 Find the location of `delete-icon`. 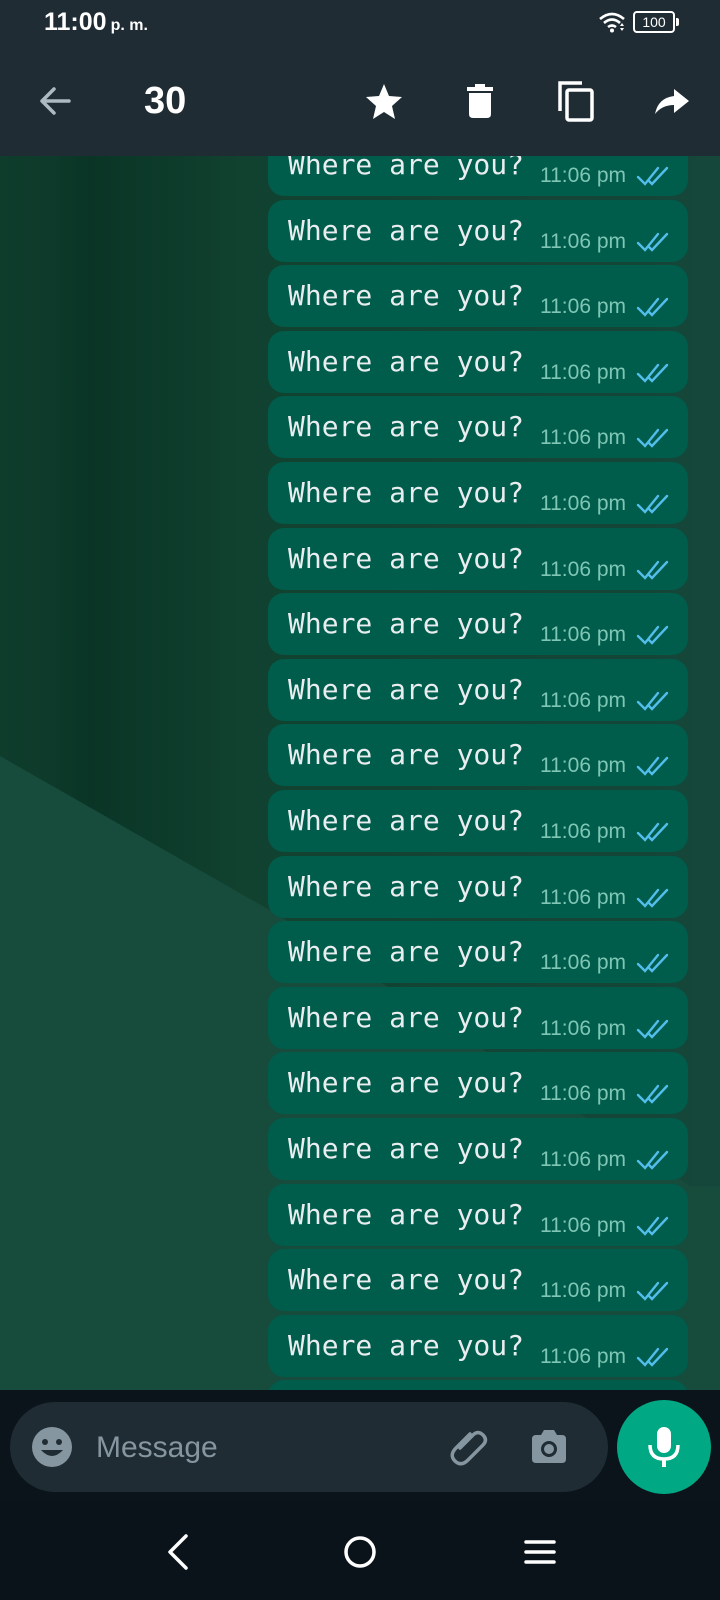

delete-icon is located at coordinates (480, 101).